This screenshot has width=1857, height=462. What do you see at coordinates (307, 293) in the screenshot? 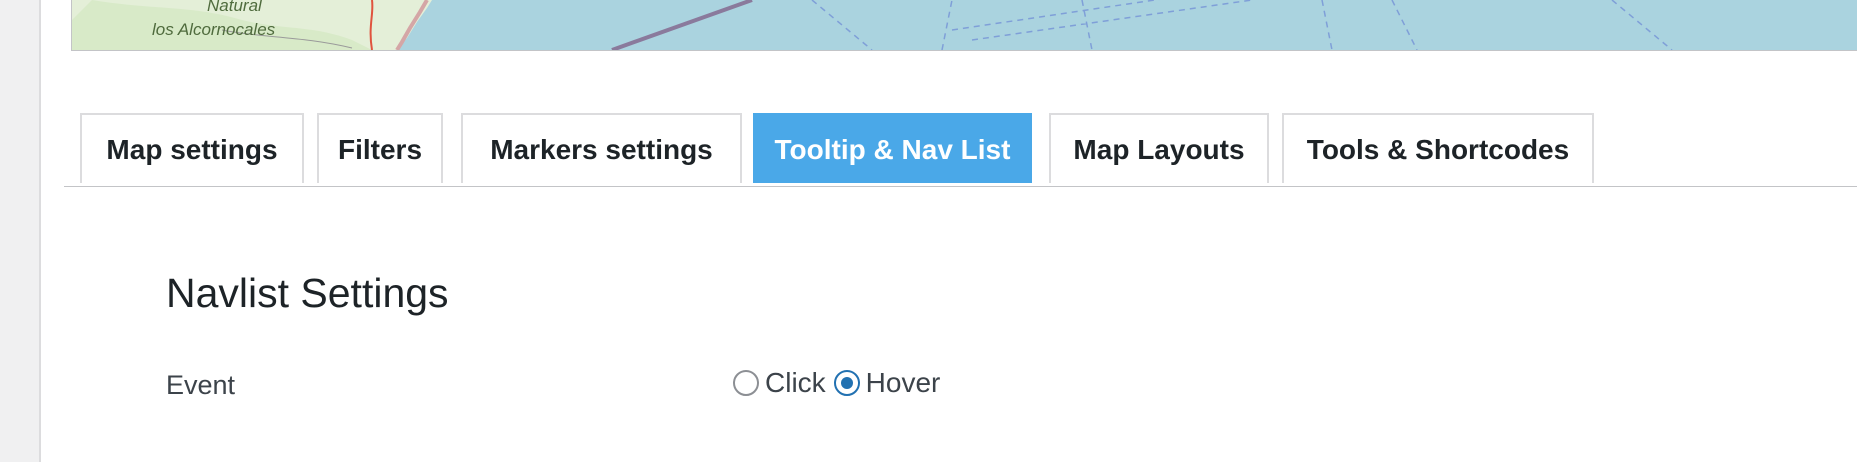
I see `section-title: Navlist Settings` at bounding box center [307, 293].